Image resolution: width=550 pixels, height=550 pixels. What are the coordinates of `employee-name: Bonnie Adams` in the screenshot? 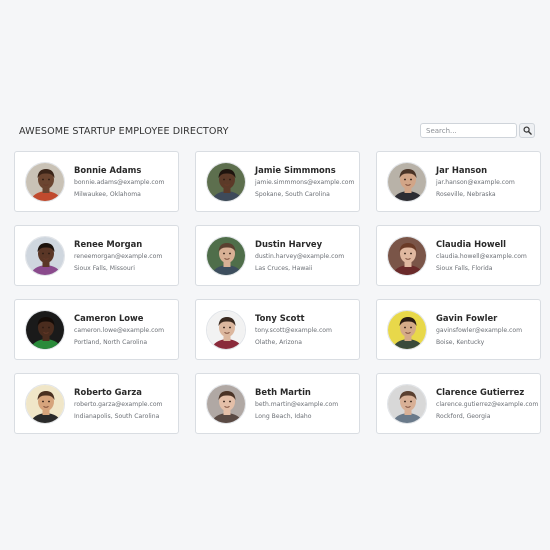 It's located at (108, 170).